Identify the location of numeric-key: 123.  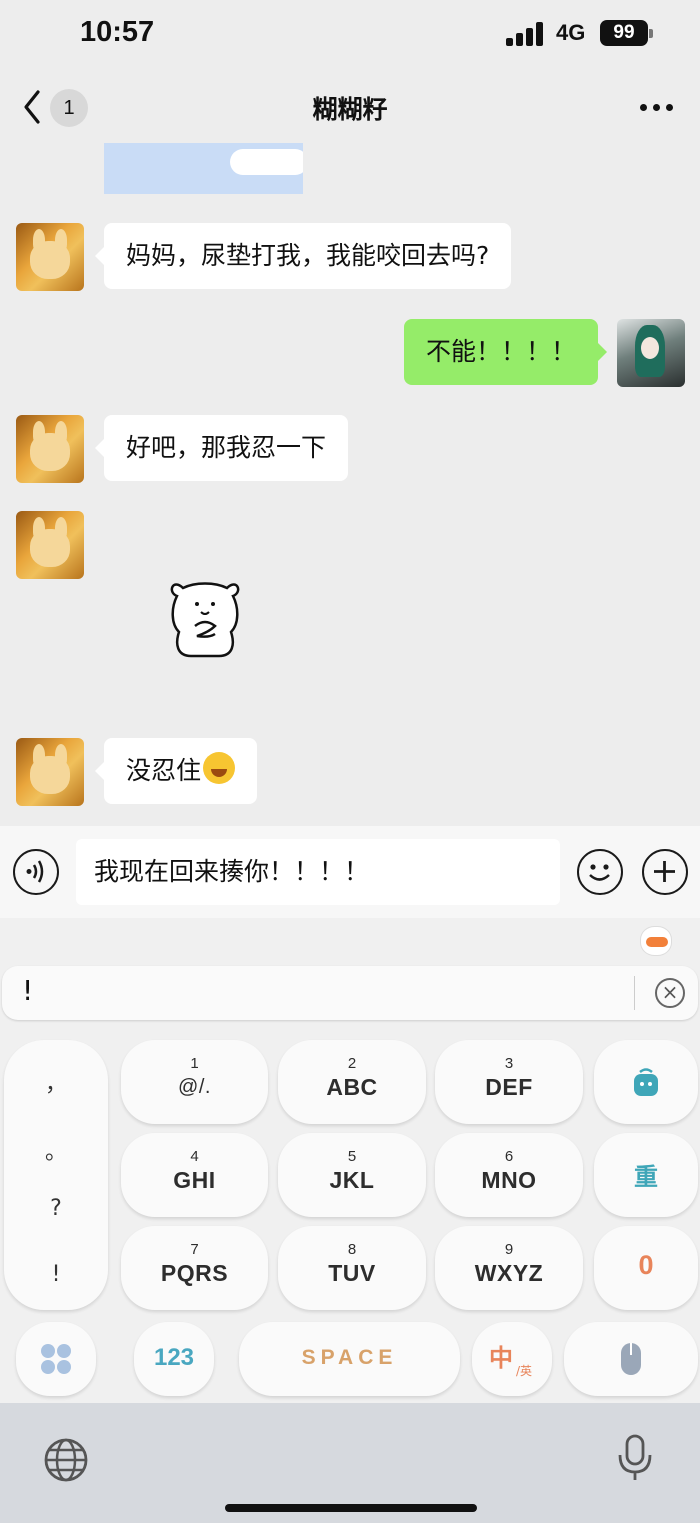
(174, 1359).